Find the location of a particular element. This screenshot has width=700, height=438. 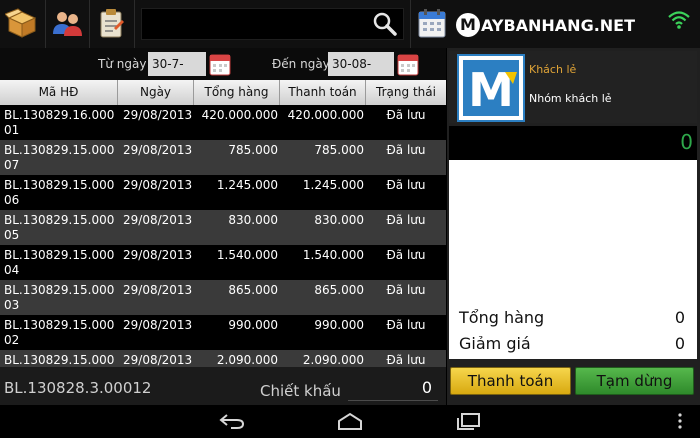

cell-paid: 830.000 is located at coordinates (339, 220).